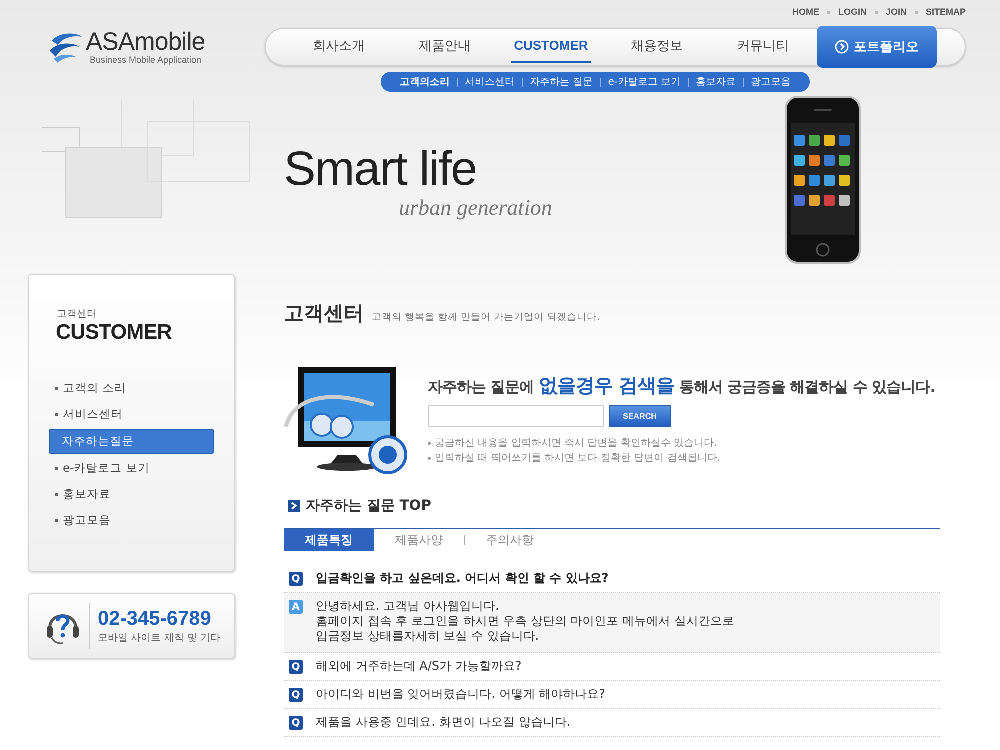 Image resolution: width=1000 pixels, height=750 pixels. Describe the element at coordinates (576, 444) in the screenshot. I see `search-note: 궁금하신 내용을 입력하시면 즉시 답변을 확인하실수 있습니다.` at that location.